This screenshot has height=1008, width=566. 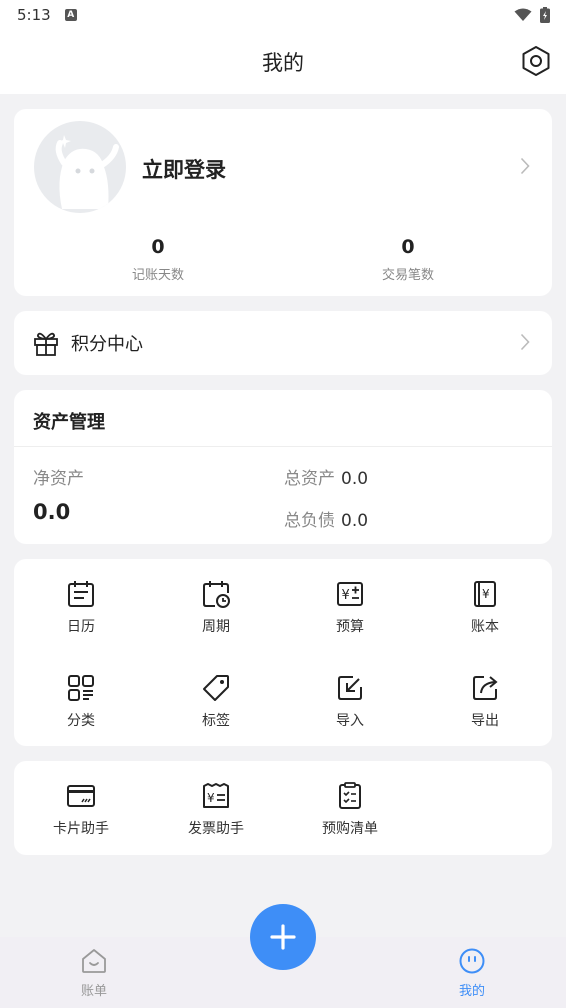 I want to click on helper-label: 卡片助手, so click(x=81, y=829).